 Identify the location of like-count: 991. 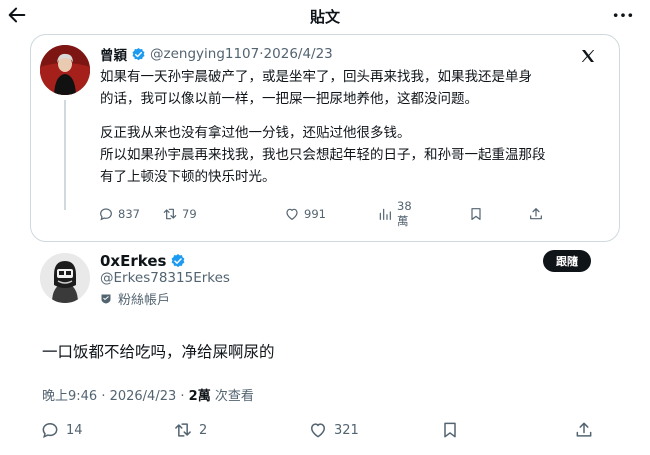
(315, 214).